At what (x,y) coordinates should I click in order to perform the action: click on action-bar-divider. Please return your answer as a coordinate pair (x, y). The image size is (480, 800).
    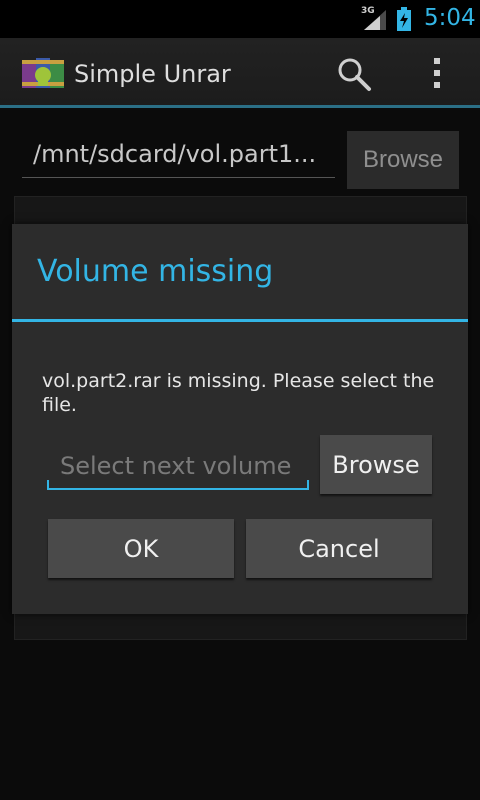
    Looking at the image, I should click on (240, 106).